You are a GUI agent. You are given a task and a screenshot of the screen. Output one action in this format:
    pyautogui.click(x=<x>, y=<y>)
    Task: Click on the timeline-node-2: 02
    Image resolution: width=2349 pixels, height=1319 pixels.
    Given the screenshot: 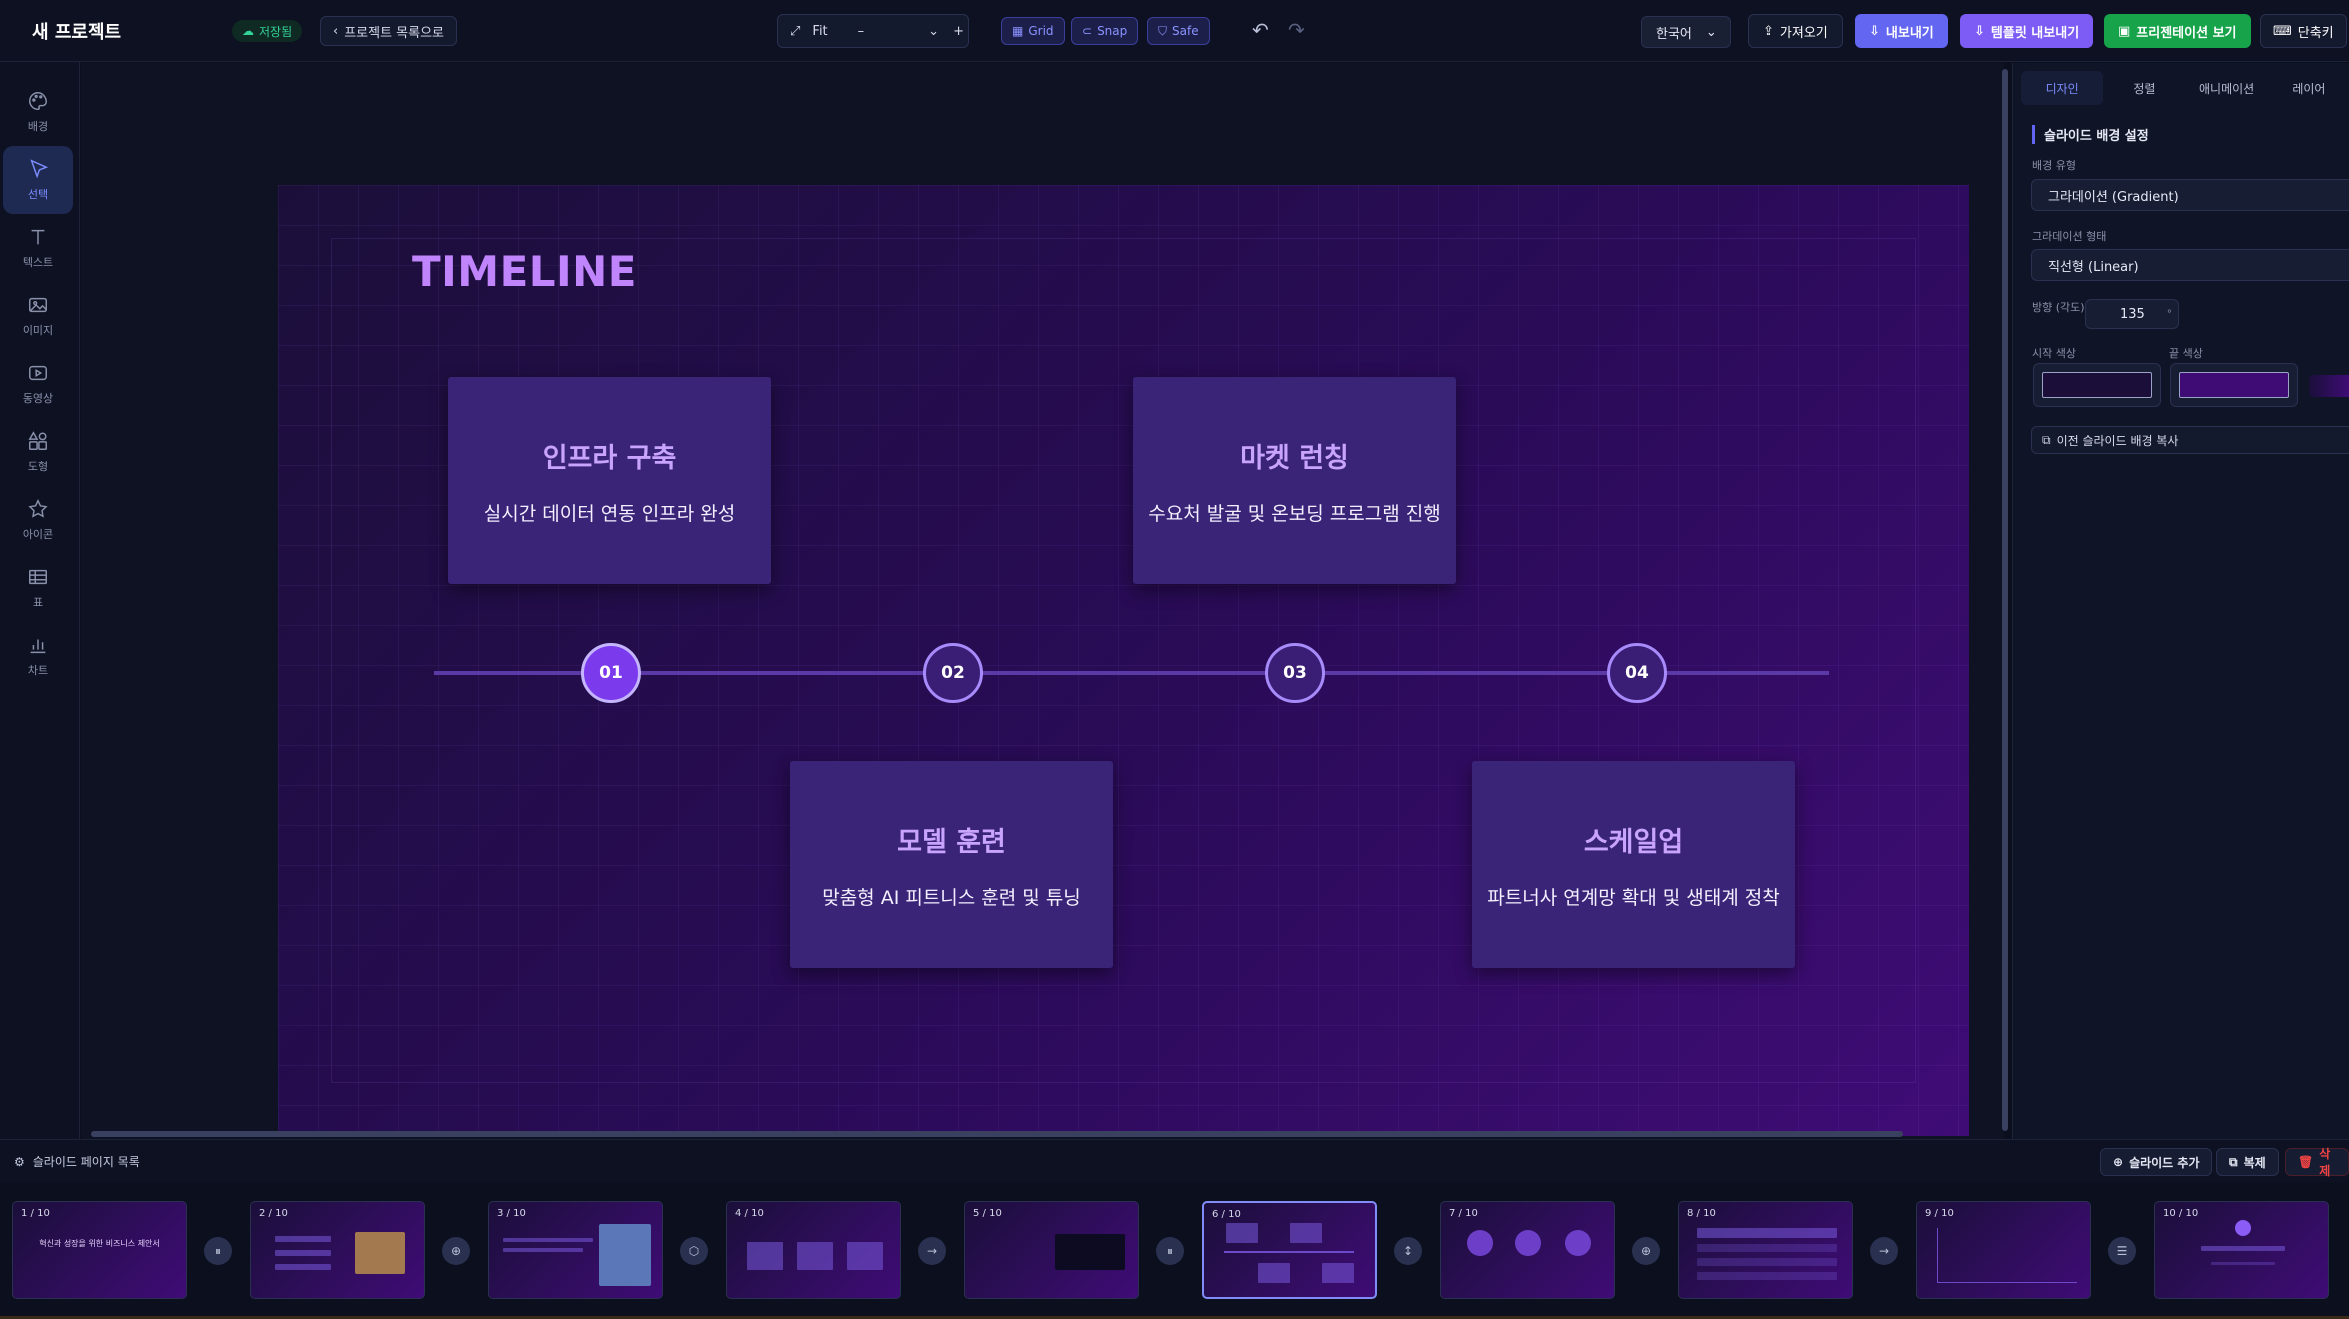 What is the action you would take?
    pyautogui.click(x=953, y=673)
    